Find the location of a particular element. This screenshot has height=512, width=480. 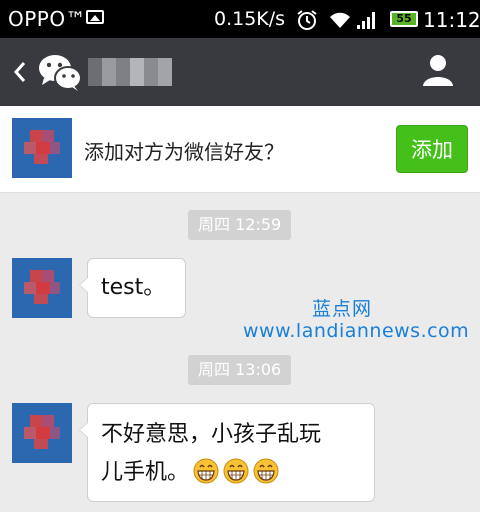

wifi-icon is located at coordinates (340, 20).